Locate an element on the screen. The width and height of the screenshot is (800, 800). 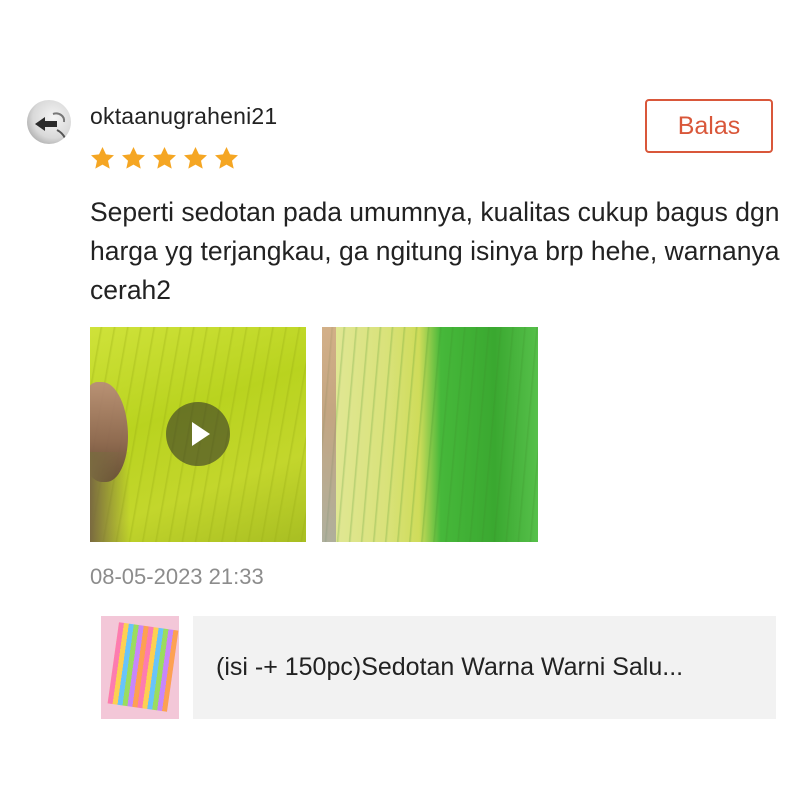
reply-button: Balas is located at coordinates (709, 126).